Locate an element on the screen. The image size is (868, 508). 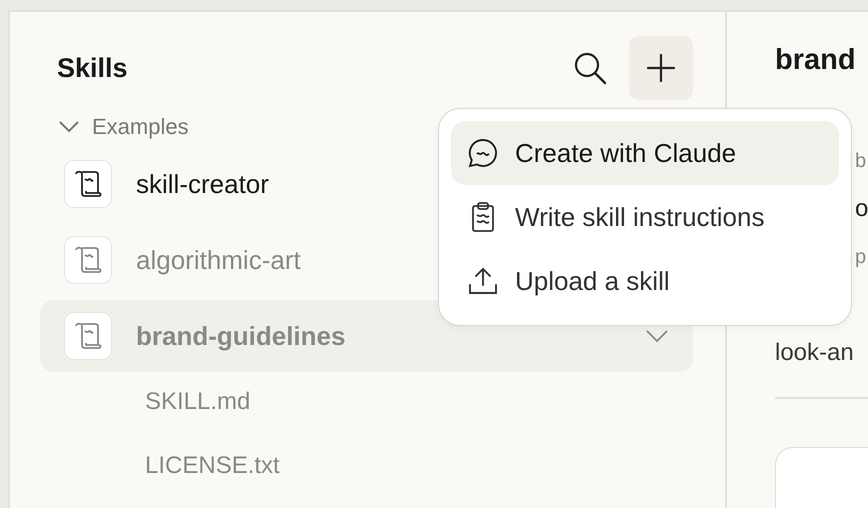
detail-text: o is located at coordinates (861, 209).